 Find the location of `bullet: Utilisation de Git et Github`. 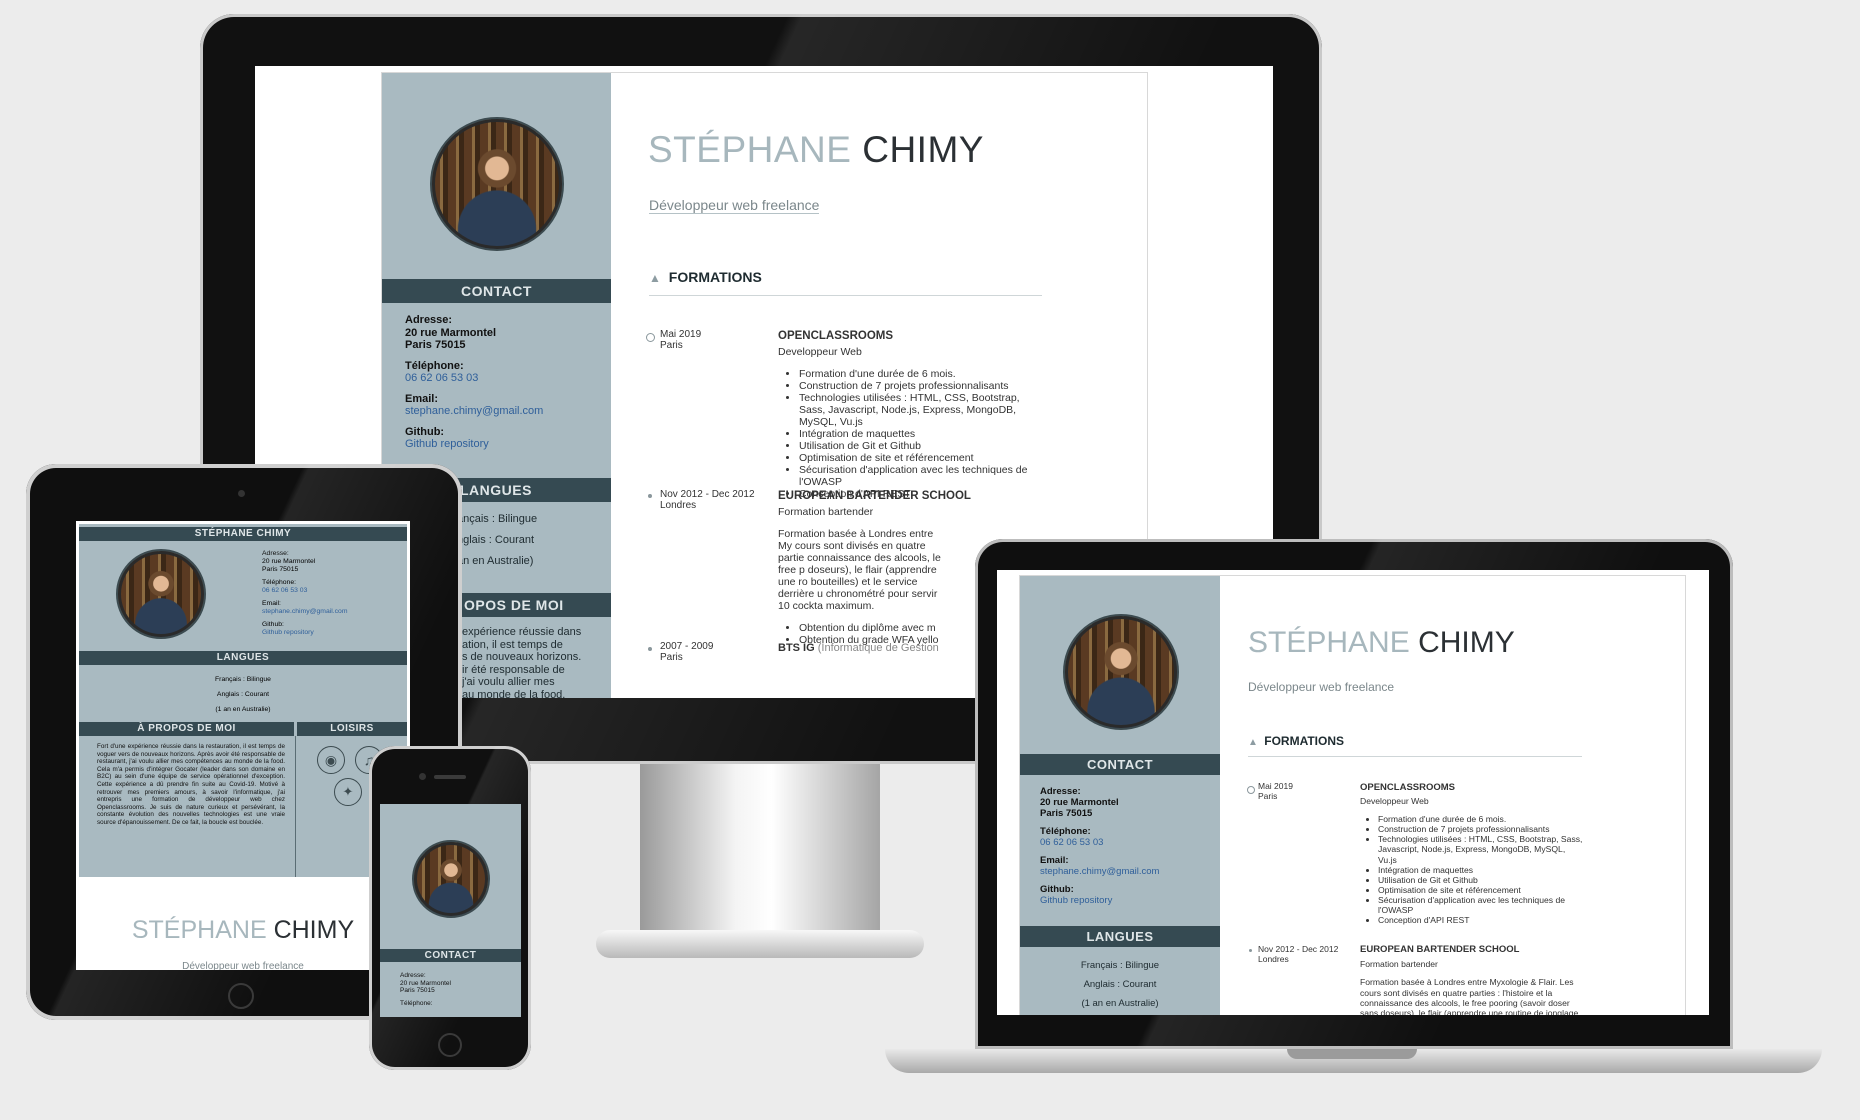

bullet: Utilisation de Git et Github is located at coordinates (1481, 880).